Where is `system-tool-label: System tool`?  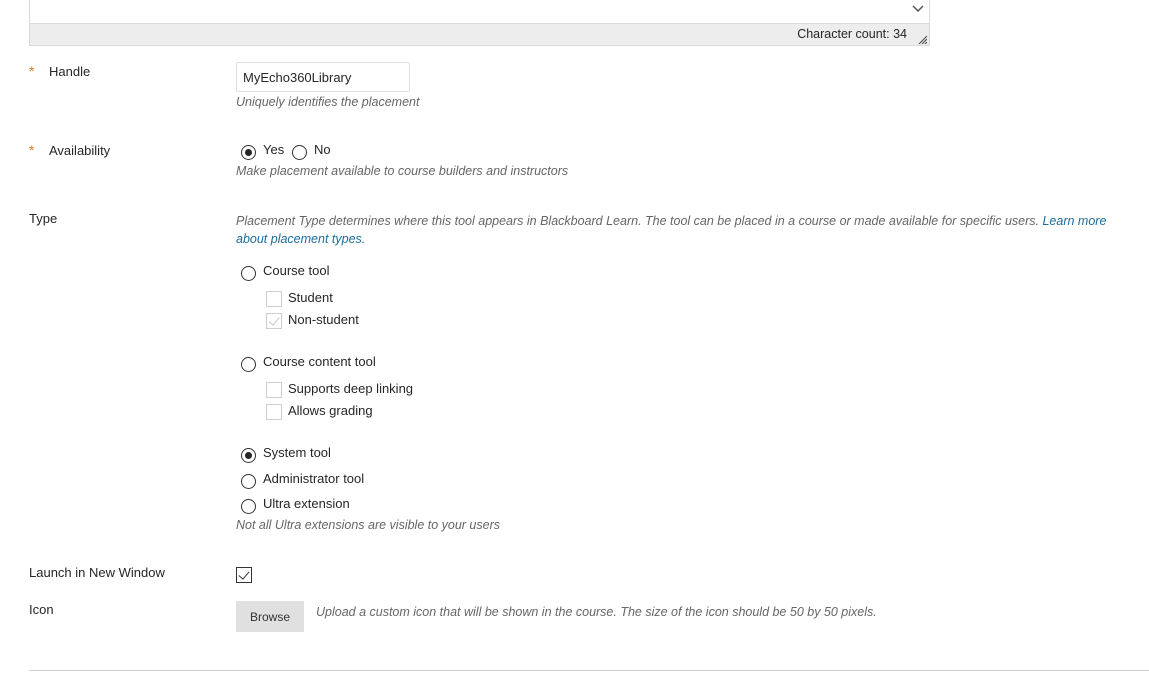
system-tool-label: System tool is located at coordinates (297, 452).